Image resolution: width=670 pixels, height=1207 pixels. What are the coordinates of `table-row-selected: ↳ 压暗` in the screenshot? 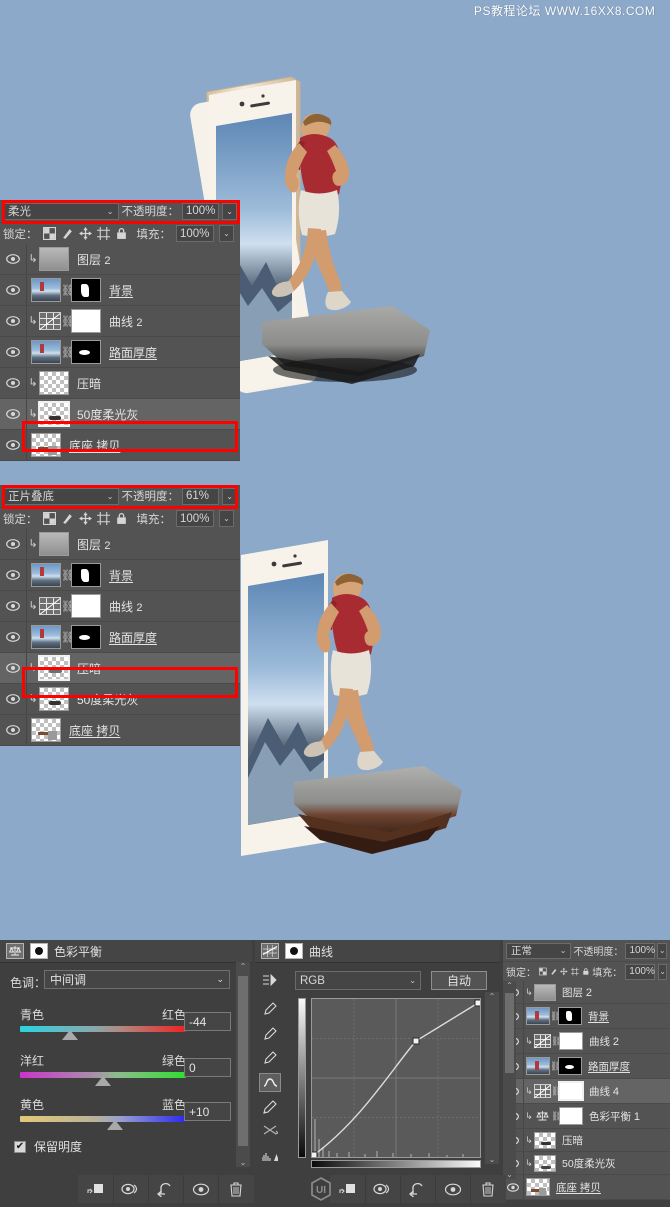 It's located at (120, 668).